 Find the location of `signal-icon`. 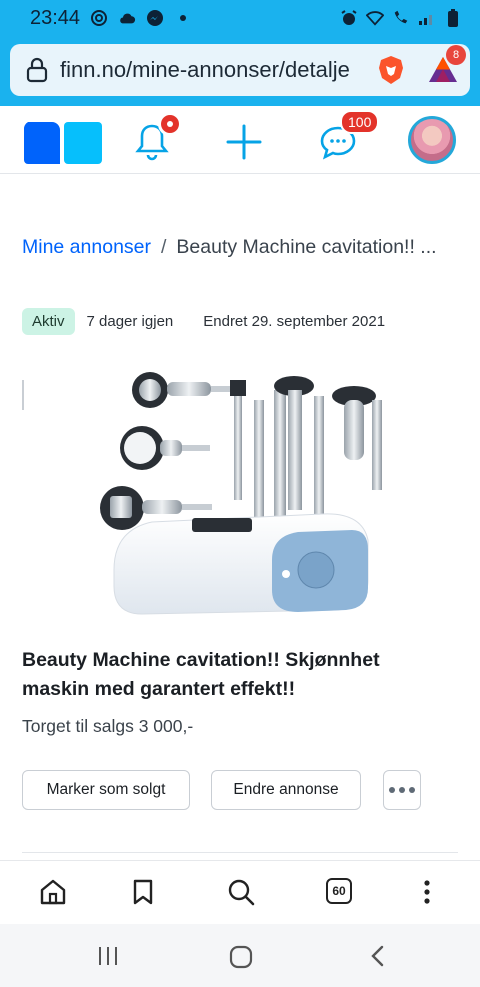

signal-icon is located at coordinates (427, 18).